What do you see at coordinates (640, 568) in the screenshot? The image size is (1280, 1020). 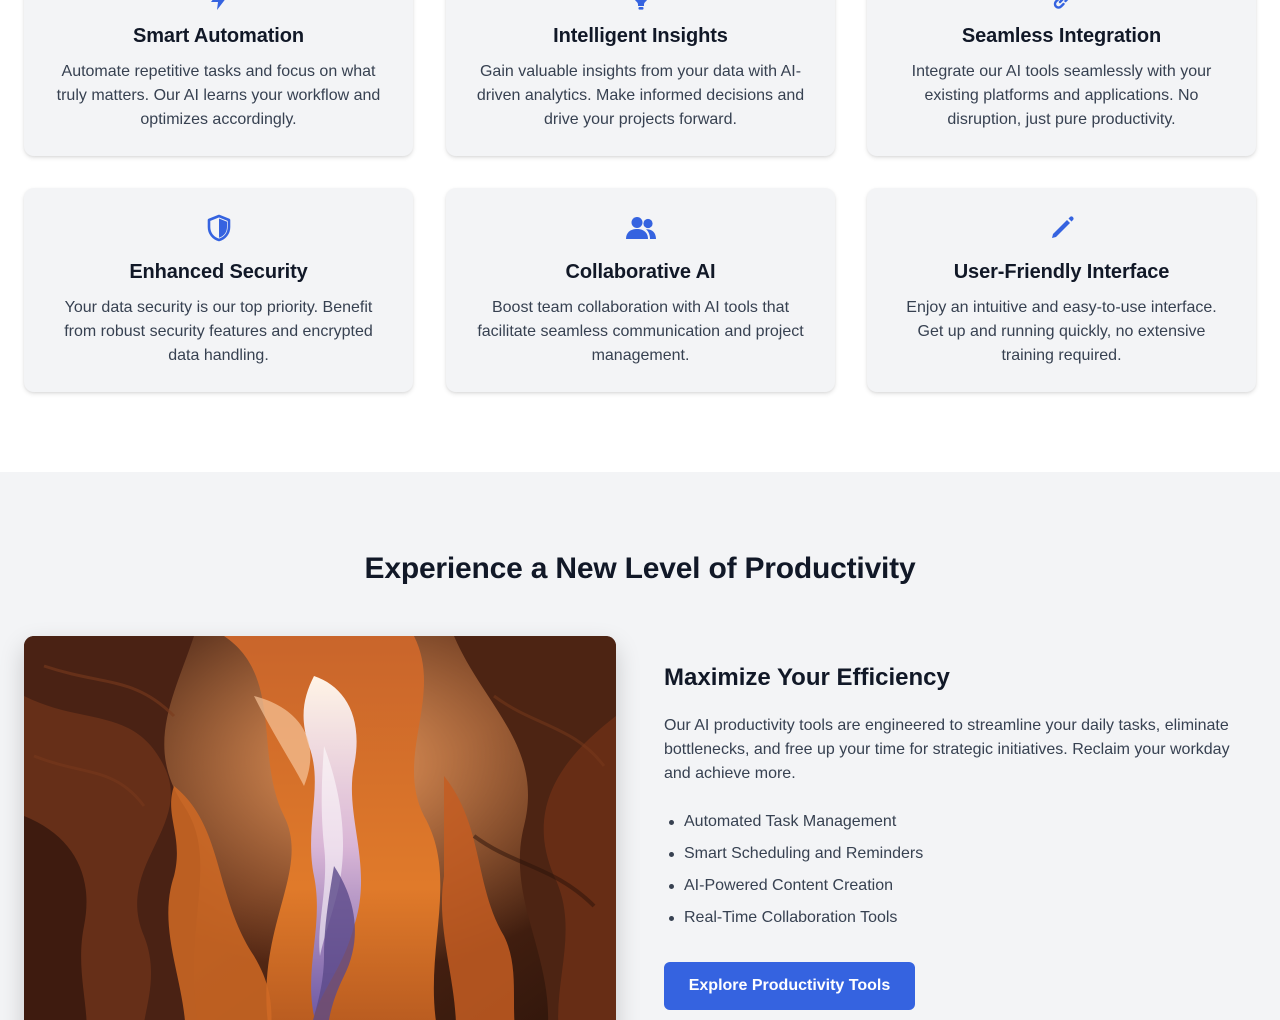 I see `section-heading: Experience a New Level of Productivity` at bounding box center [640, 568].